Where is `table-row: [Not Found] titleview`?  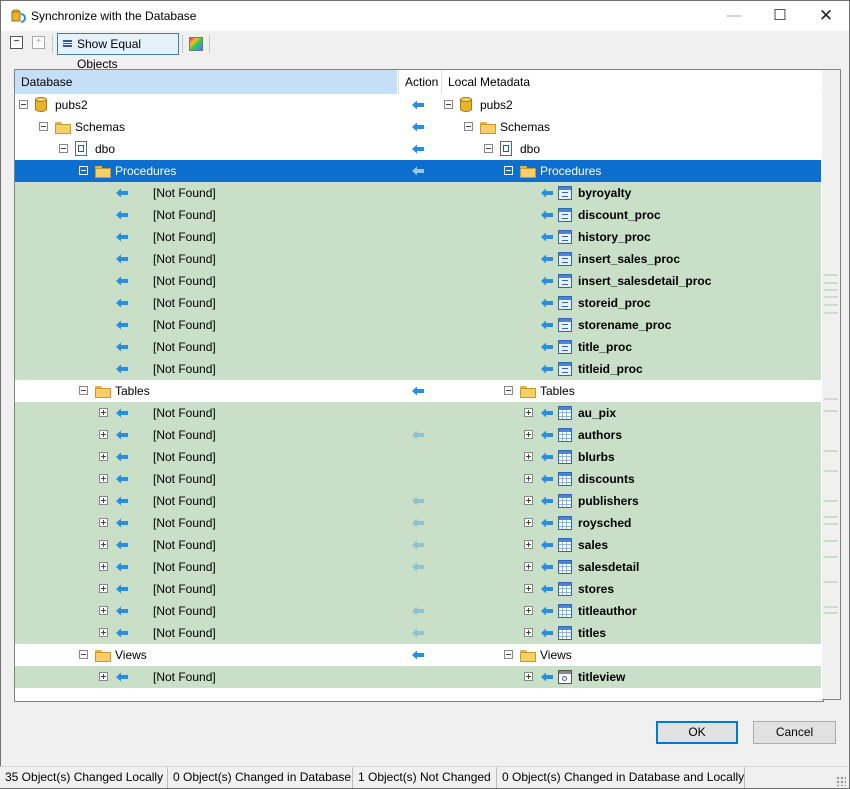 table-row: [Not Found] titleview is located at coordinates (418, 677).